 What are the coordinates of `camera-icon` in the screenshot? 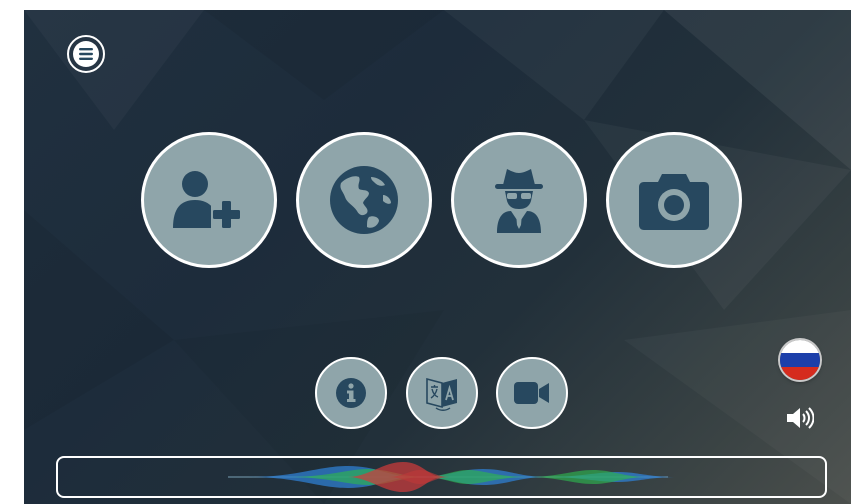 It's located at (674, 202).